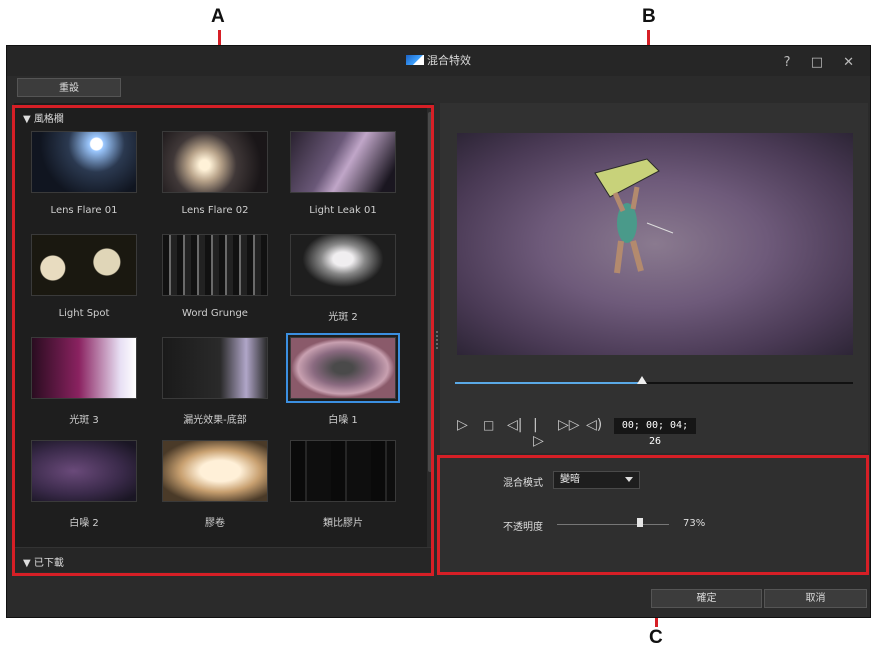  I want to click on effect-tile: Lens Flare 02, so click(215, 173).